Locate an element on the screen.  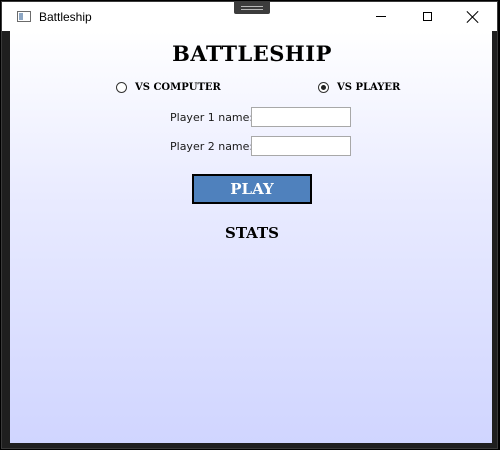
minimize-button is located at coordinates (381, 16).